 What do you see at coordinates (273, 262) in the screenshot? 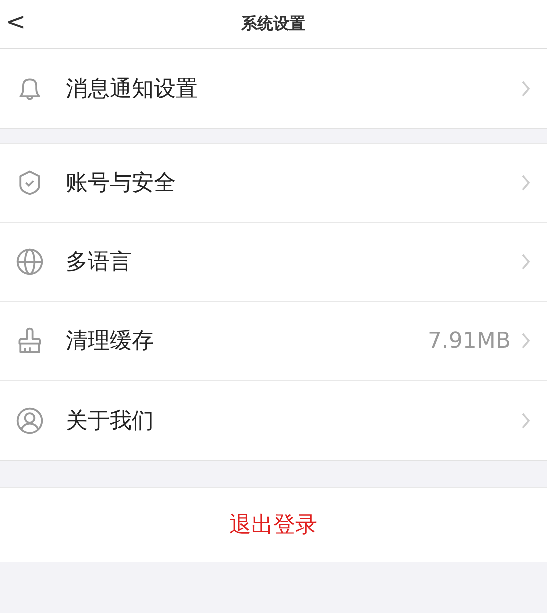
I see `settings-item: 多语言` at bounding box center [273, 262].